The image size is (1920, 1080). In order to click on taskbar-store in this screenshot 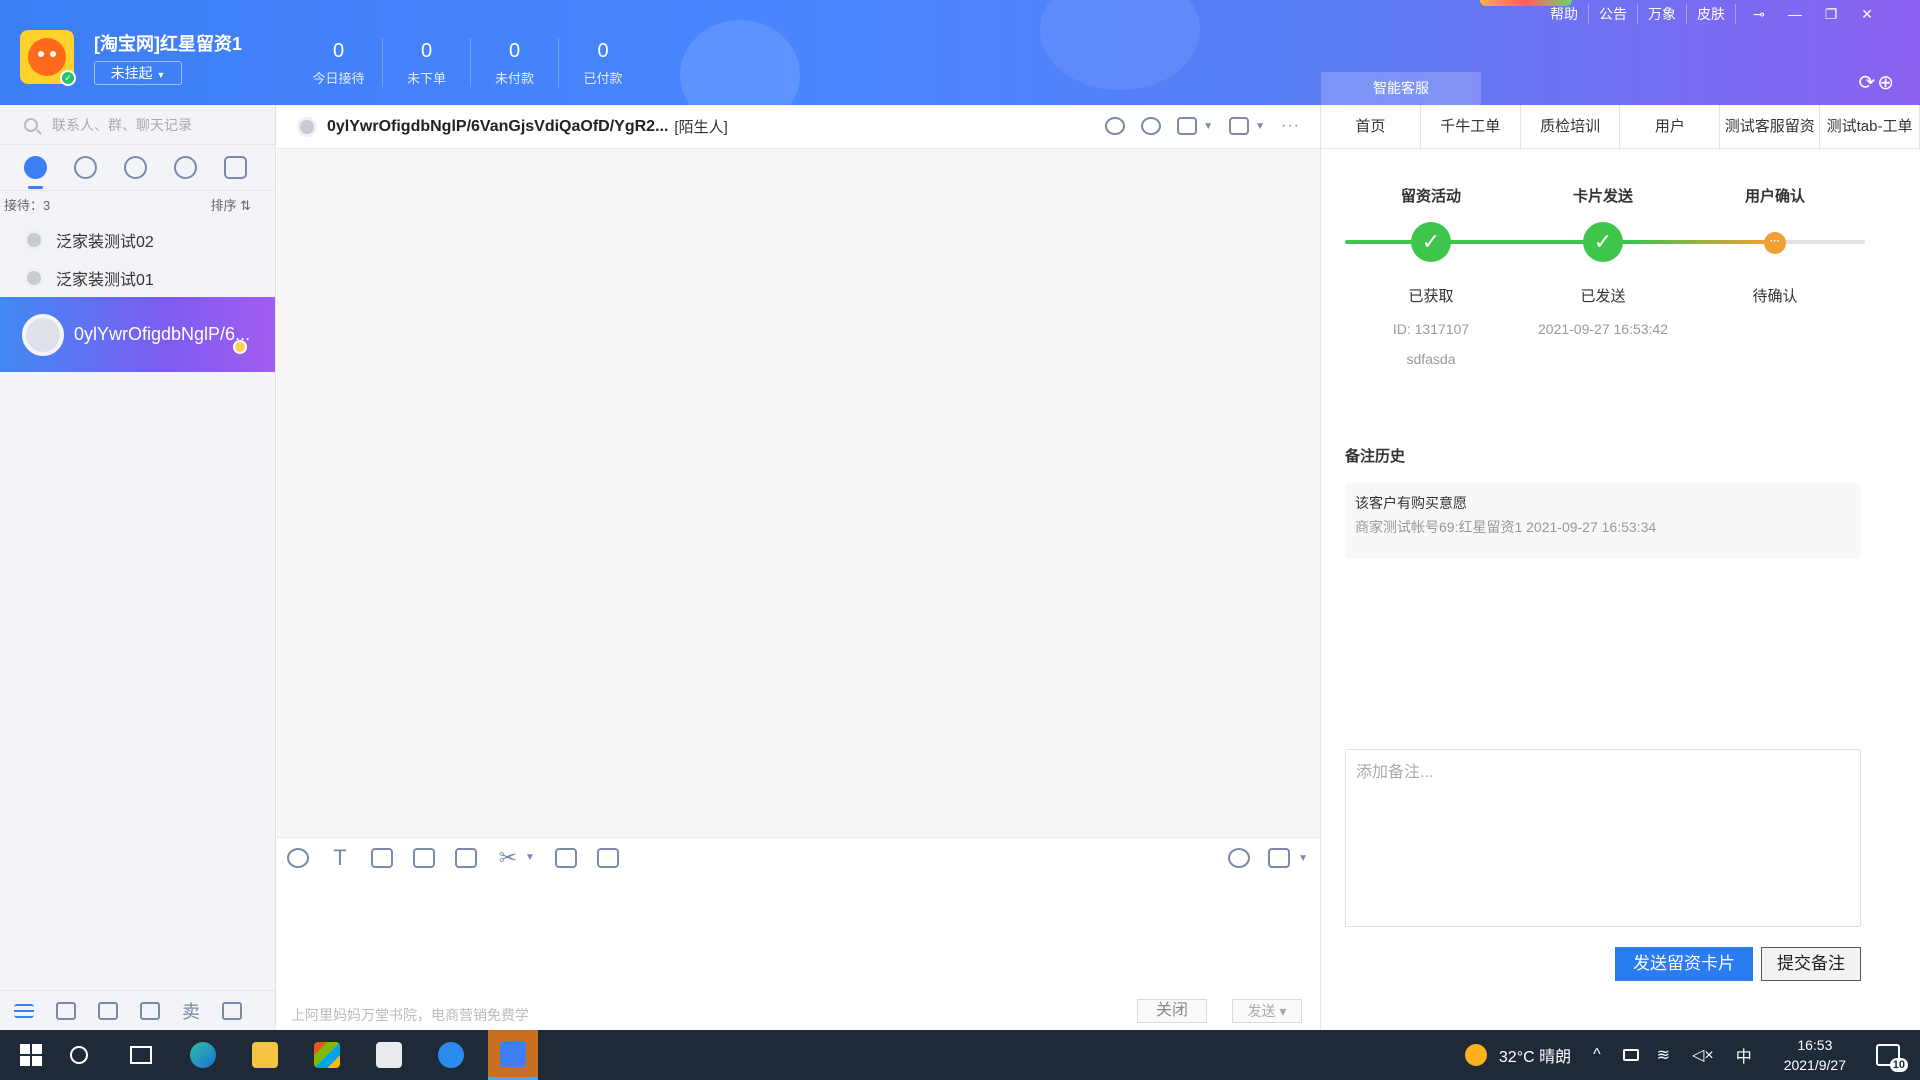, I will do `click(327, 1055)`.